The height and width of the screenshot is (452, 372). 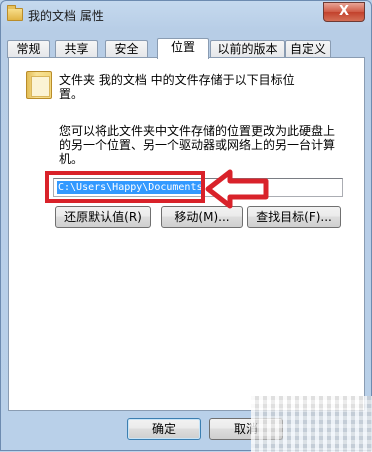 I want to click on window-title: 我的文档 属性, so click(x=66, y=16).